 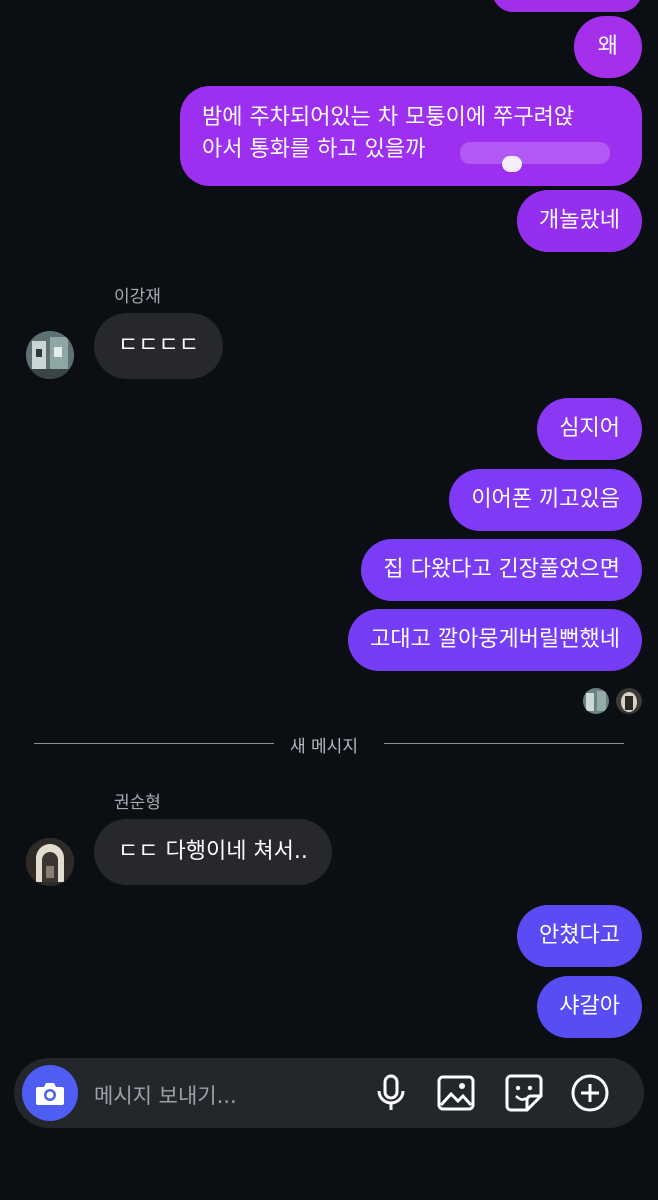 I want to click on message-out: 왜, so click(x=607, y=47).